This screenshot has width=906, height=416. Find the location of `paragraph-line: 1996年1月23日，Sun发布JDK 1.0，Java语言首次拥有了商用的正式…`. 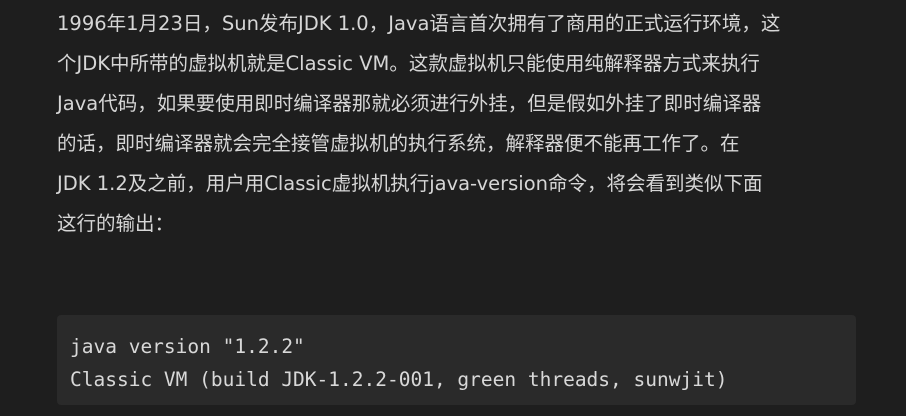

paragraph-line: 1996年1月23日，Sun发布JDK 1.0，Java语言首次拥有了商用的正式… is located at coordinates (419, 23).